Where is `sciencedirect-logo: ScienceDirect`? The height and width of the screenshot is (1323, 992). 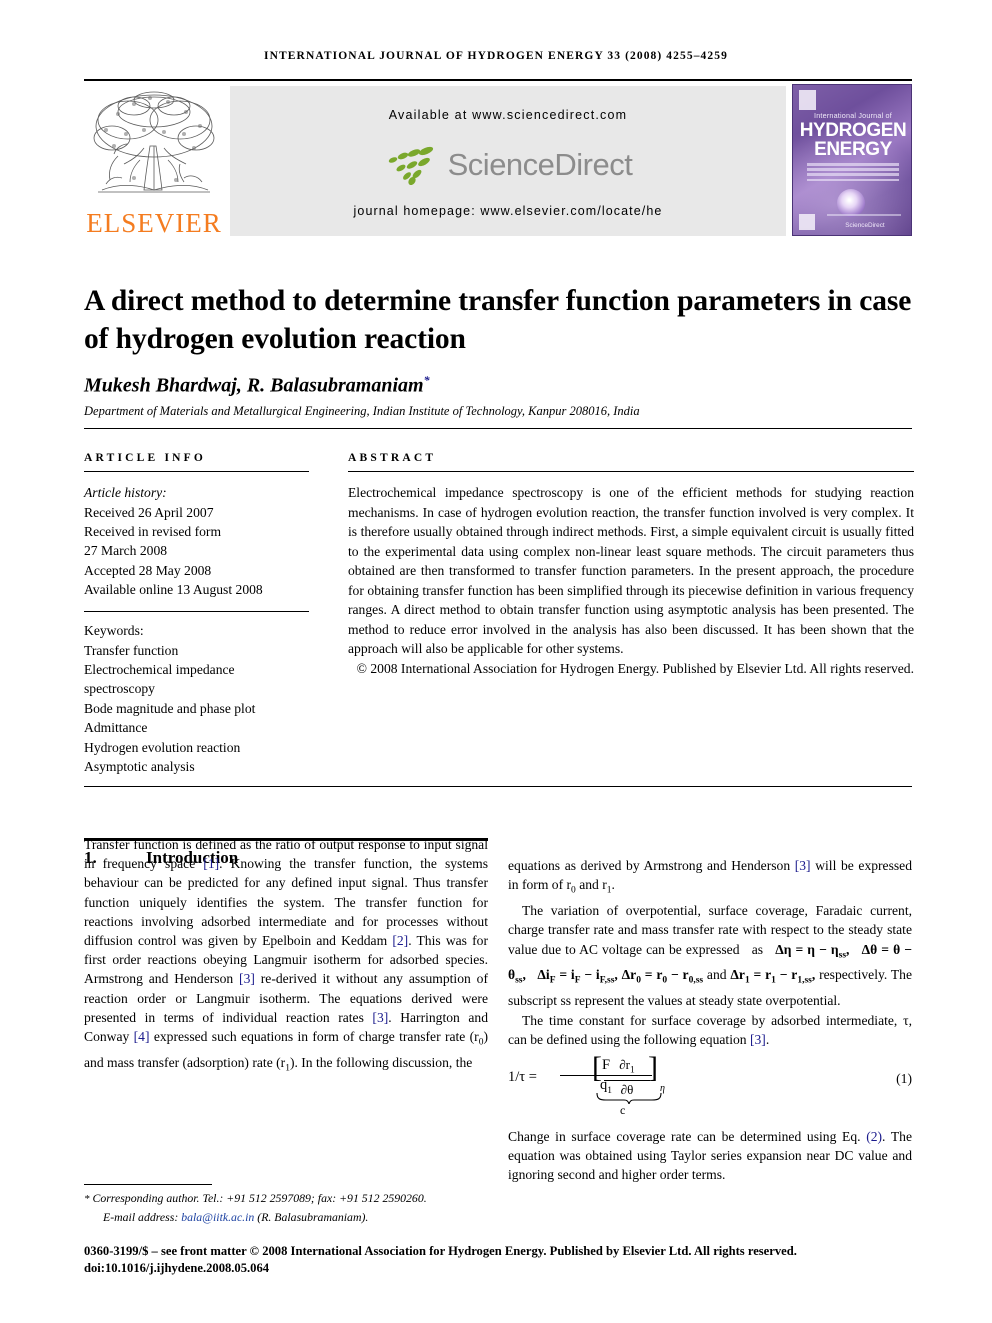
sciencedirect-logo: ScienceDirect is located at coordinates (508, 165).